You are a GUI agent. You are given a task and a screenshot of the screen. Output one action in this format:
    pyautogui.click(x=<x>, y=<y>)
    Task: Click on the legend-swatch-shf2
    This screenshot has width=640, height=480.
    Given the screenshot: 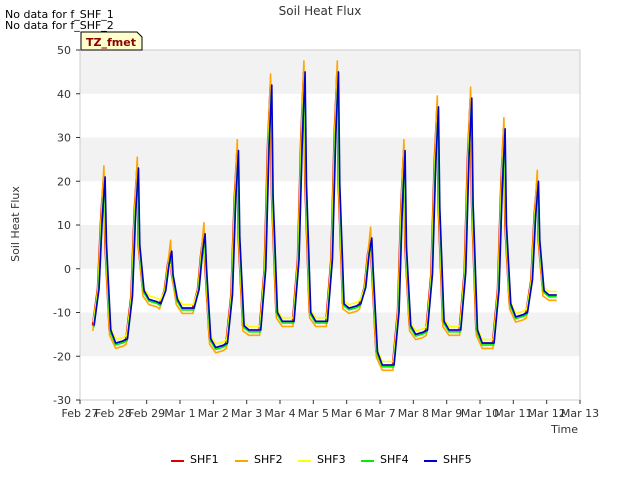 What is the action you would take?
    pyautogui.click(x=241, y=461)
    